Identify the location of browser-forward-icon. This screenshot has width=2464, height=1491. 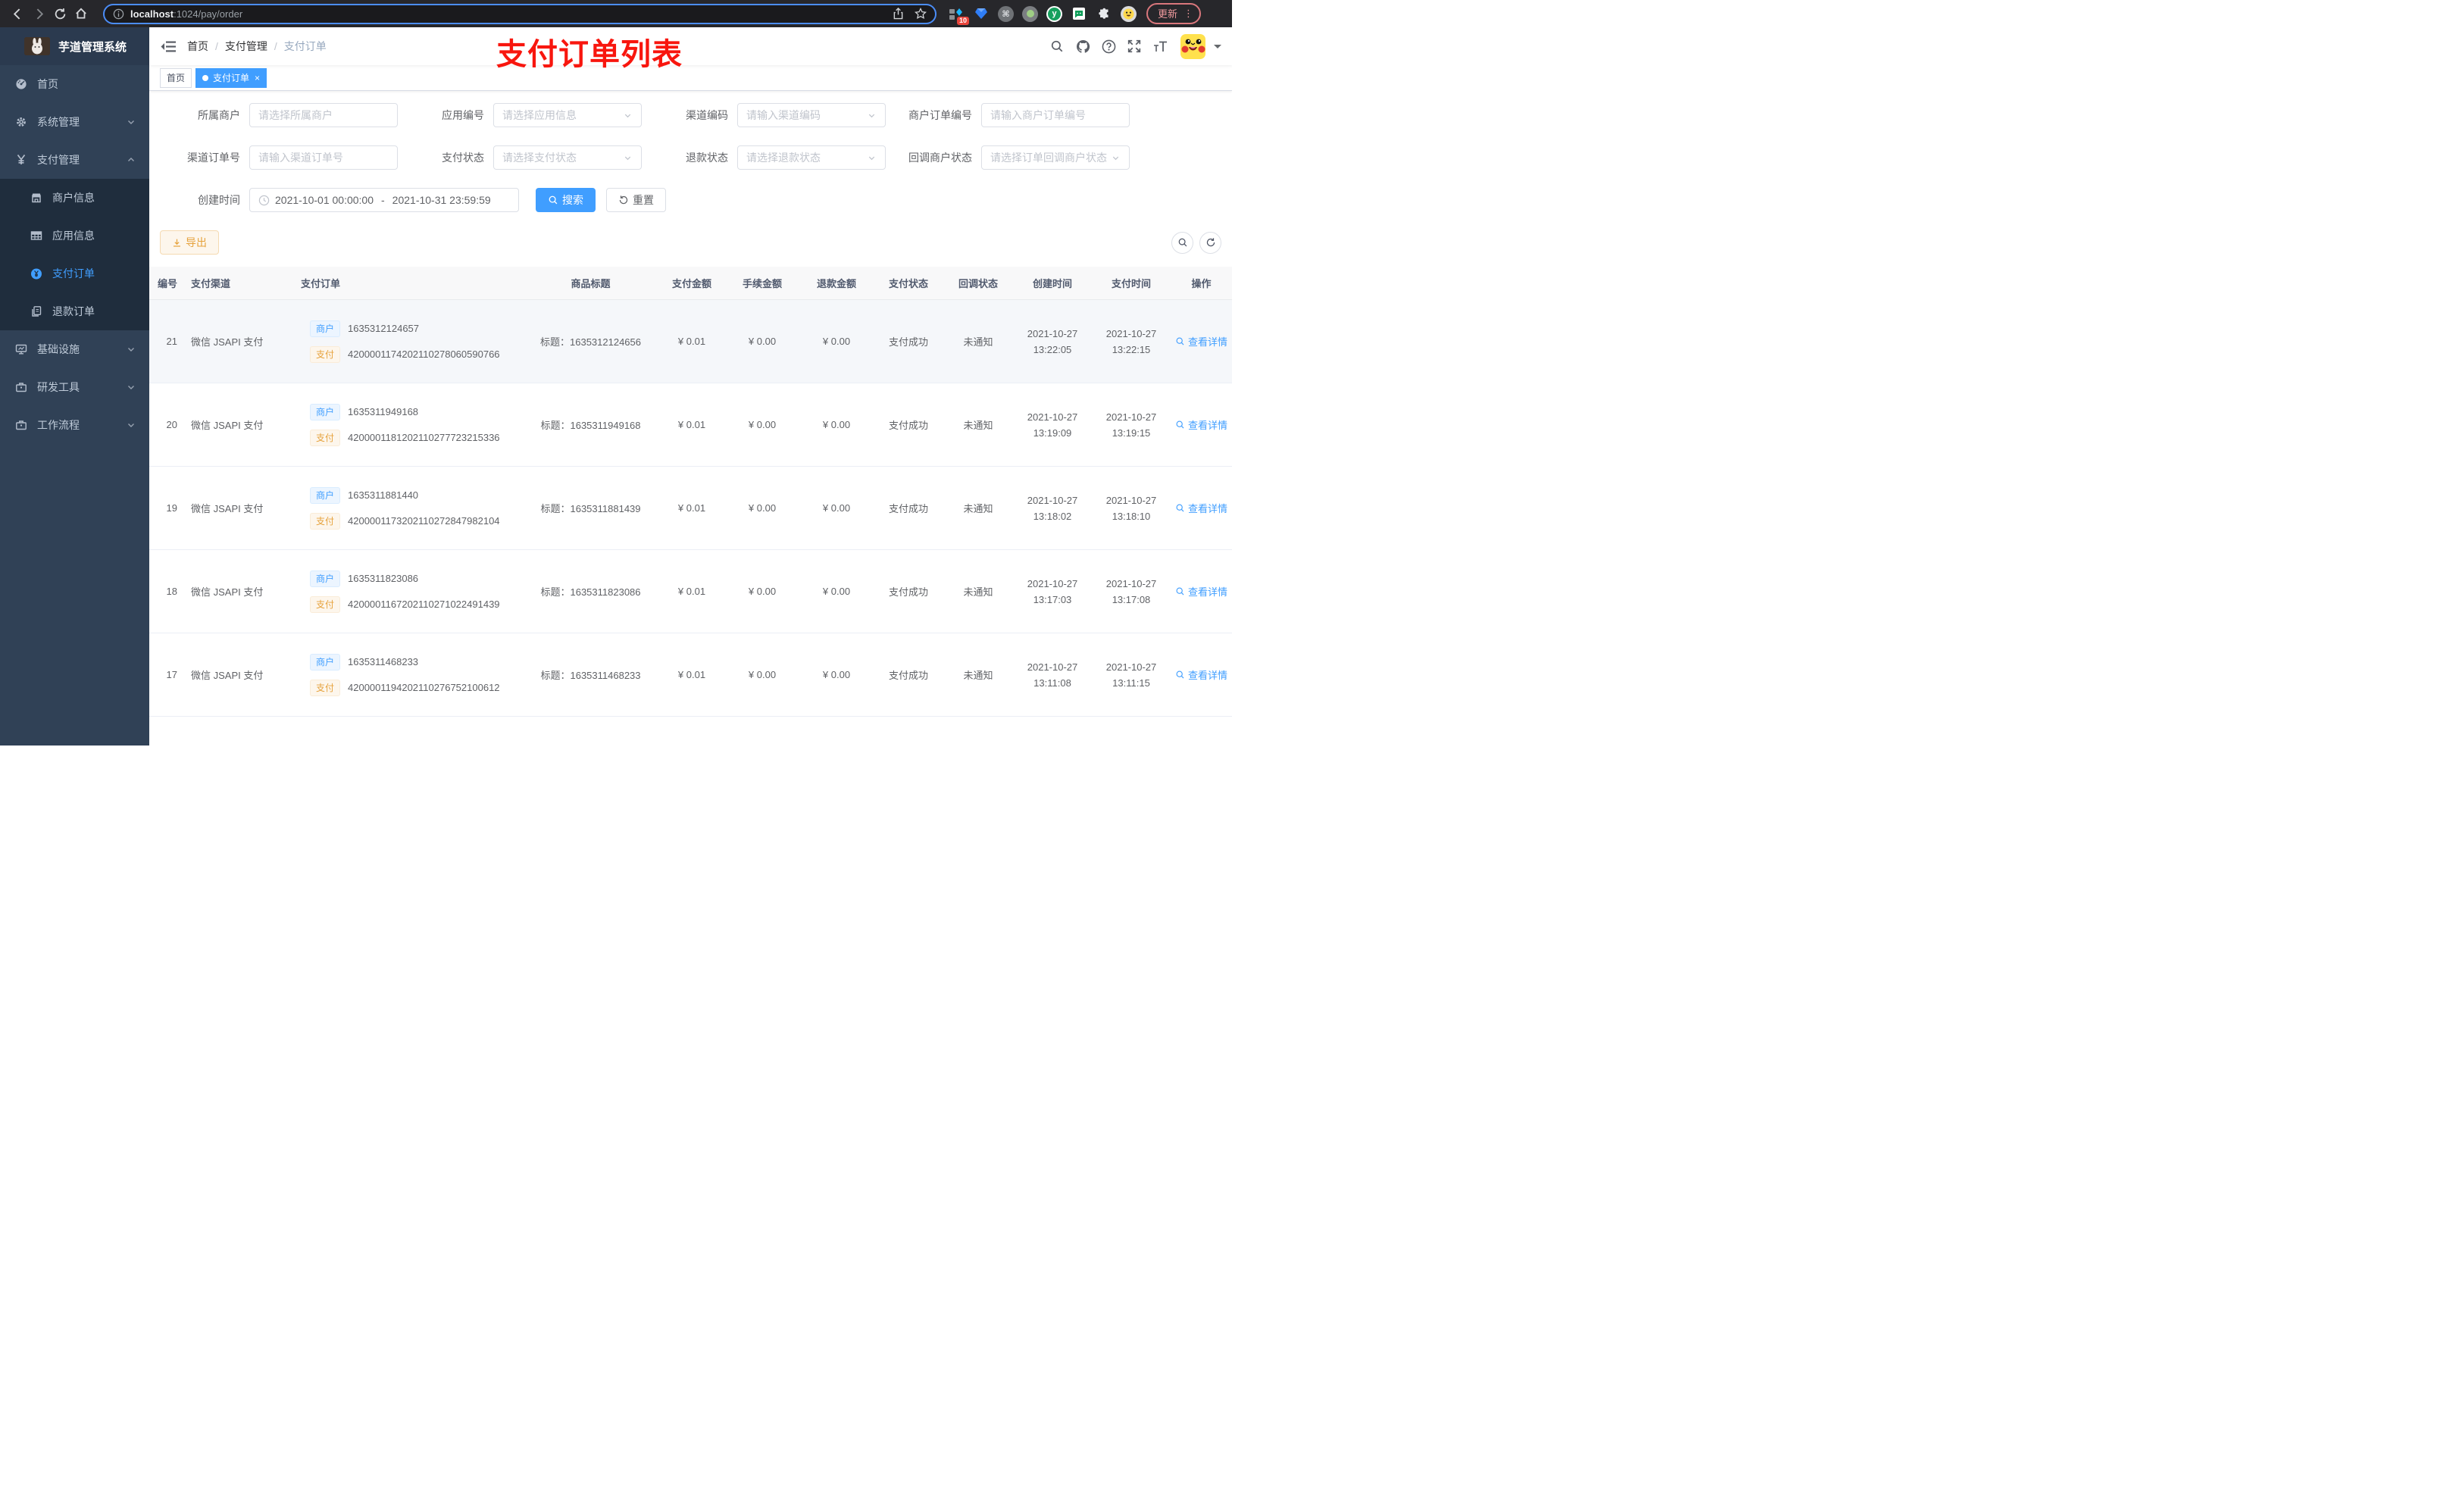
(38, 13).